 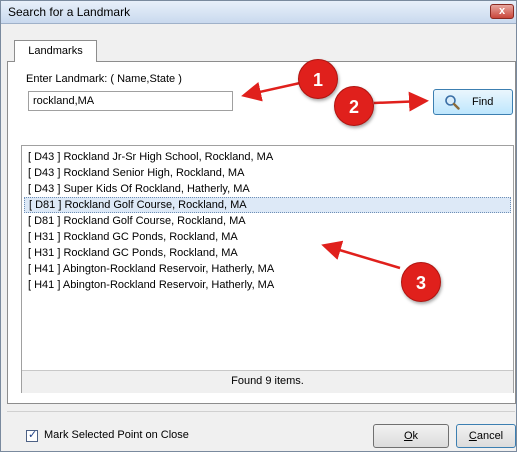 I want to click on title-bar: Search for a Landmark x, so click(x=258, y=12).